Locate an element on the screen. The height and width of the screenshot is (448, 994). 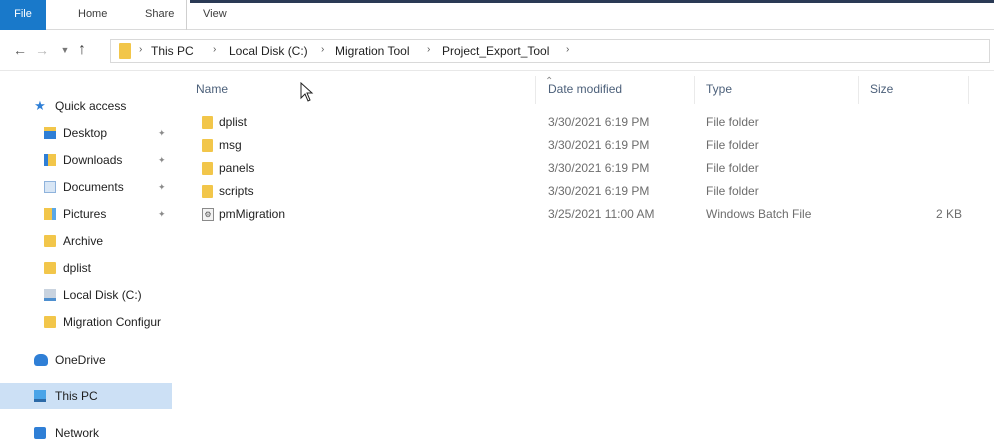
file-row-msg: msg 3/30/2021 6:19 PM File folder is located at coordinates (588, 145).